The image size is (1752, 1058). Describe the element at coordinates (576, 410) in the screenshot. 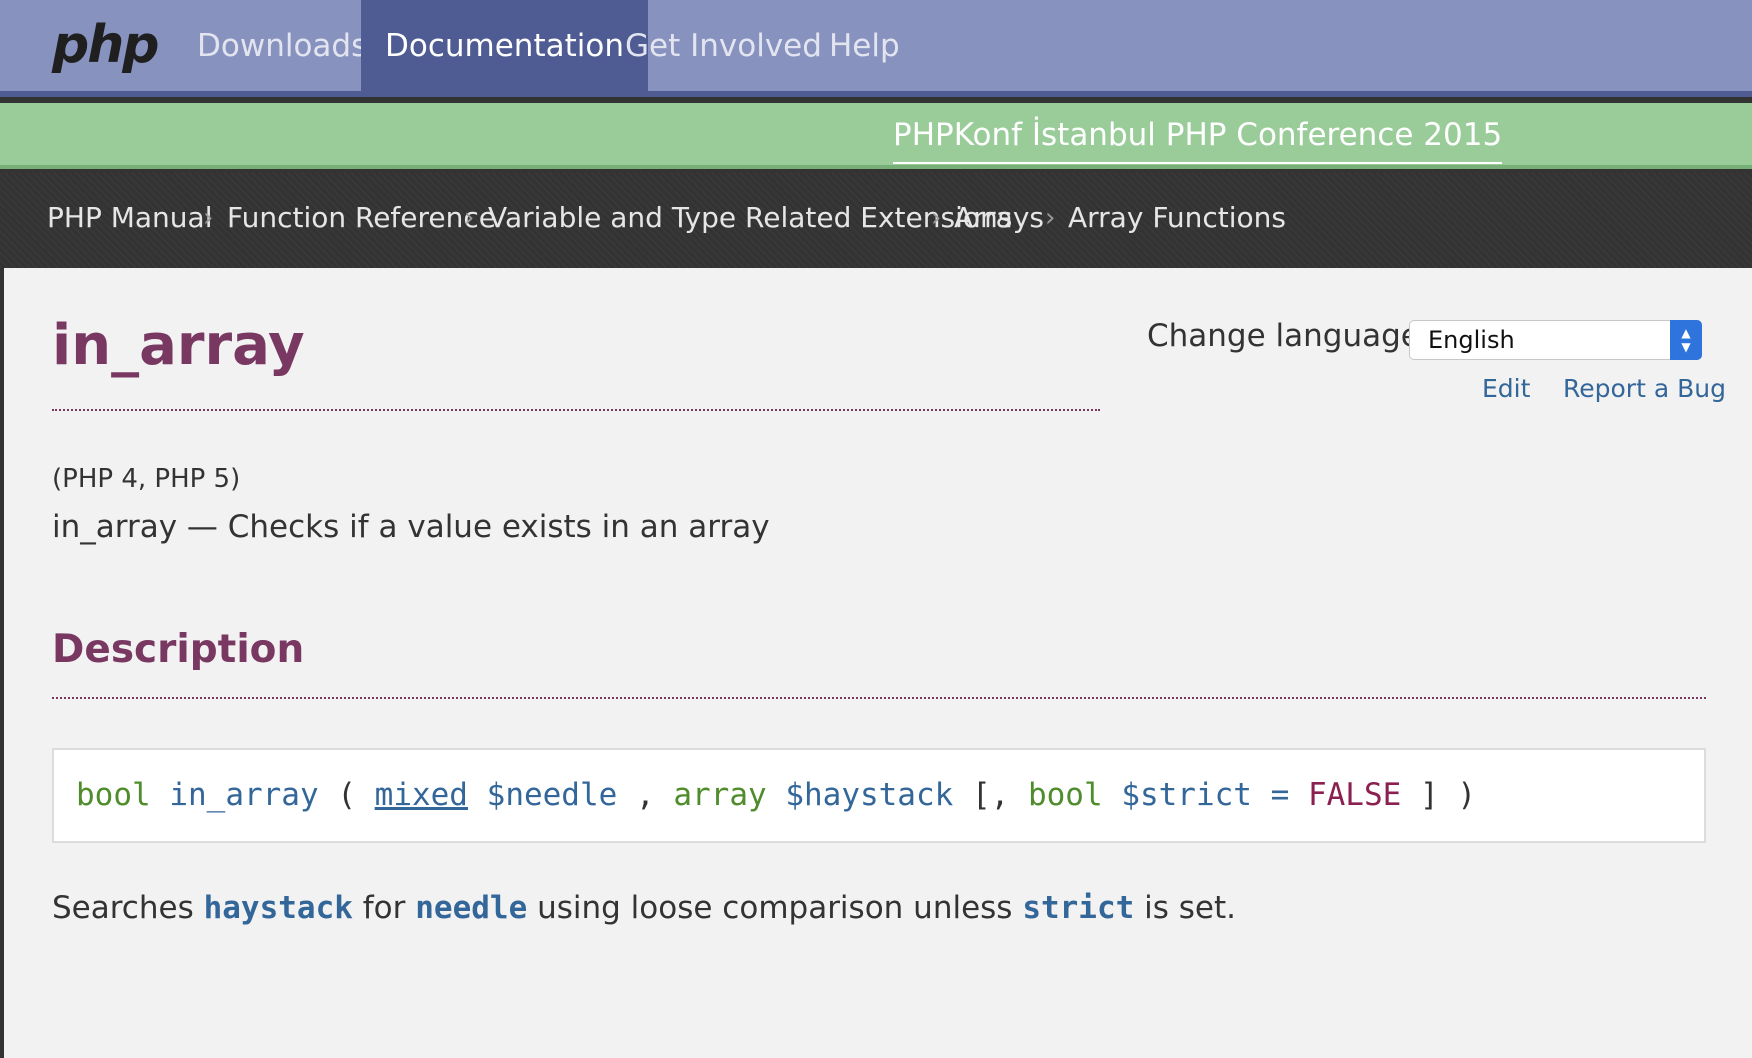

I see `title-divider` at that location.